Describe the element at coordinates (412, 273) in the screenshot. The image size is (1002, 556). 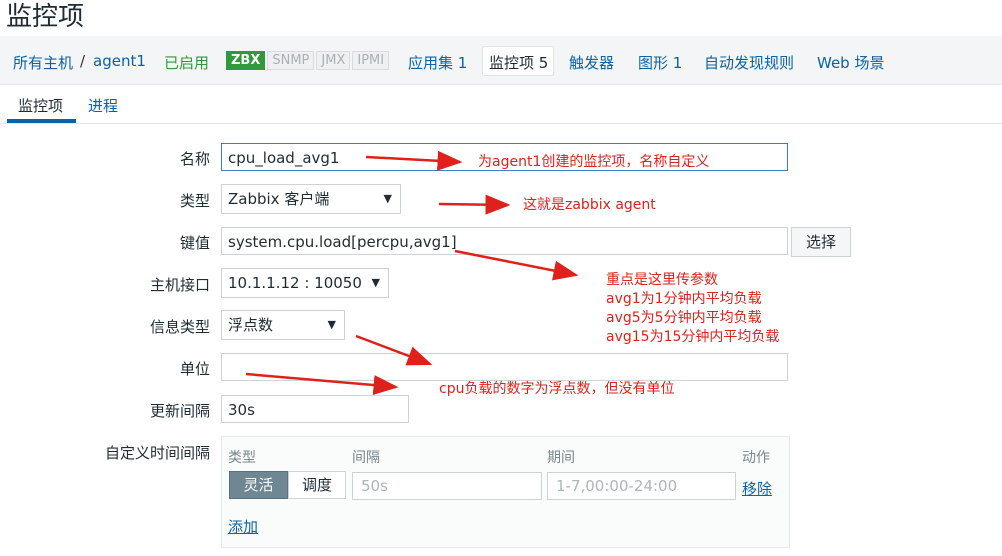
I see `annotation-arrows` at that location.